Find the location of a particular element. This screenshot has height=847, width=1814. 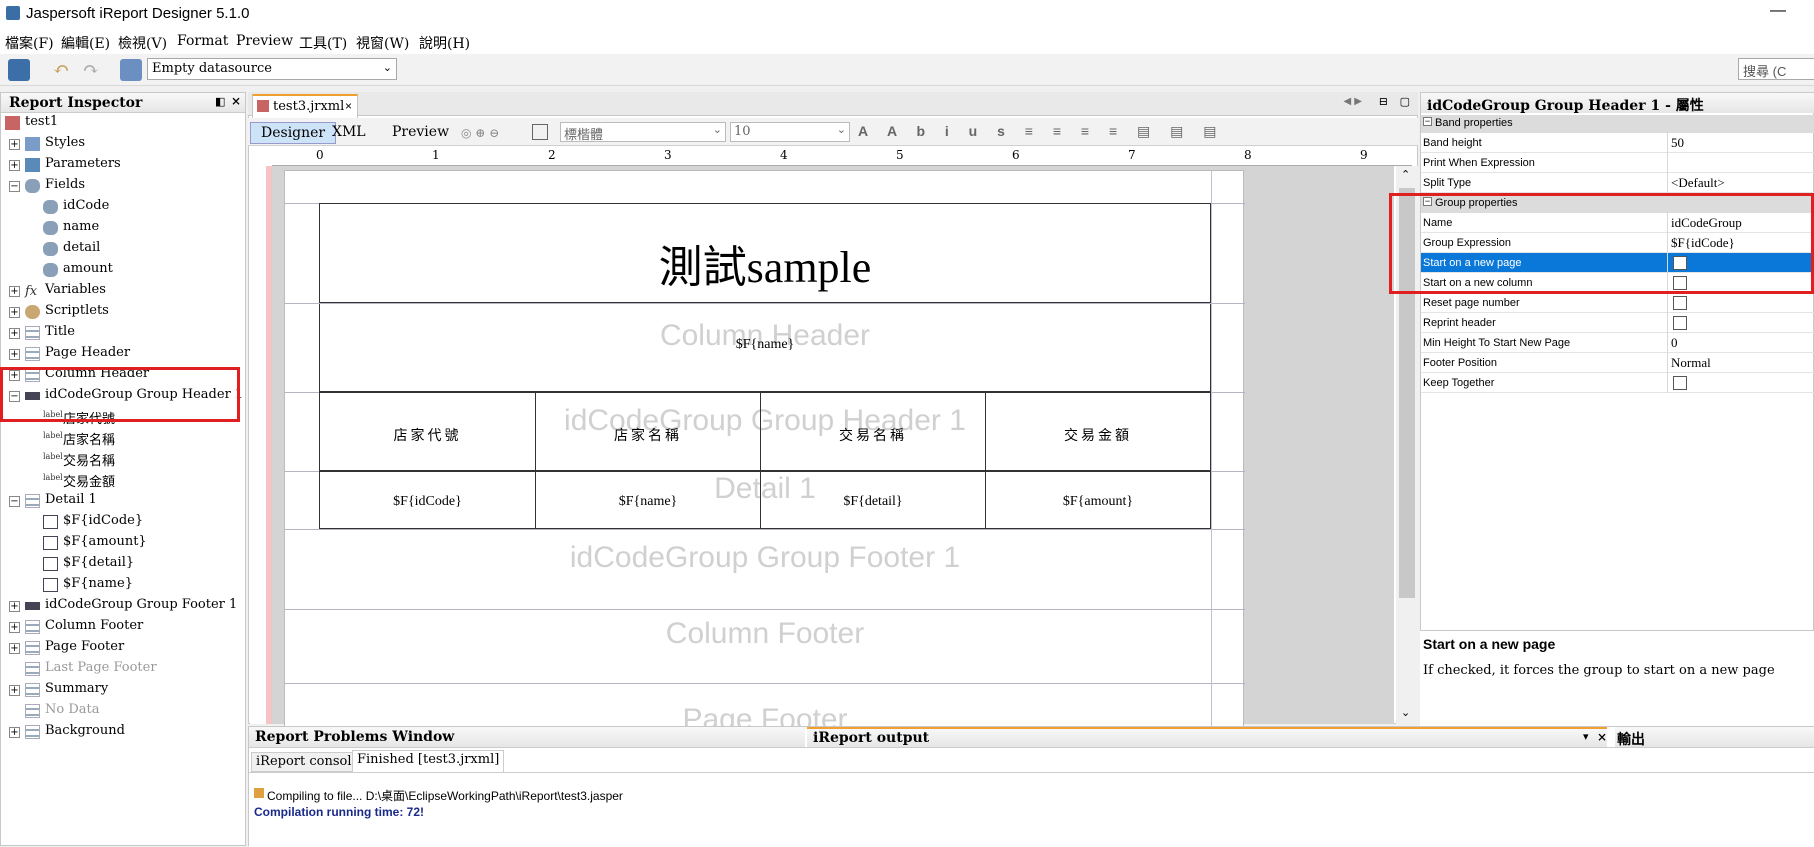

datasource-icon is located at coordinates (131, 70).